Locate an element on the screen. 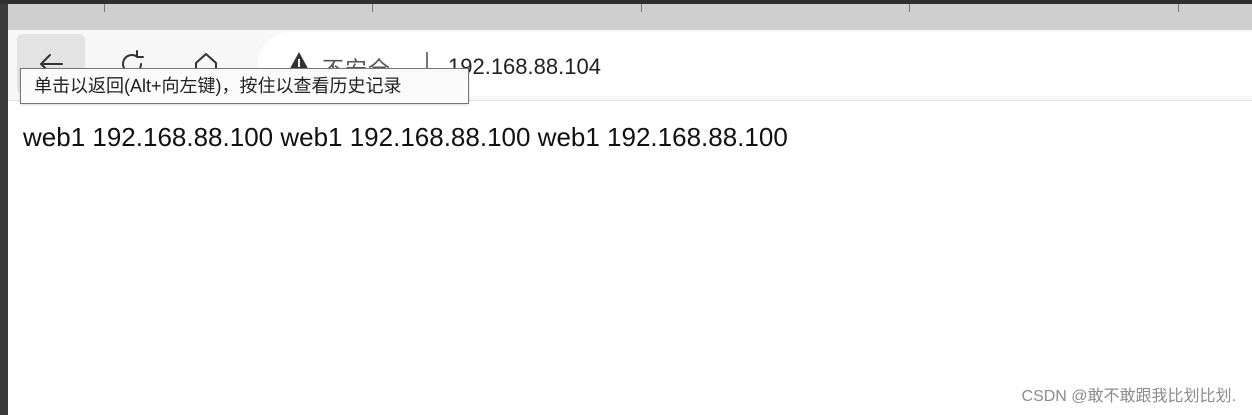  watermark: CSDN @敢不敢跟我比划比划. is located at coordinates (1128, 396).